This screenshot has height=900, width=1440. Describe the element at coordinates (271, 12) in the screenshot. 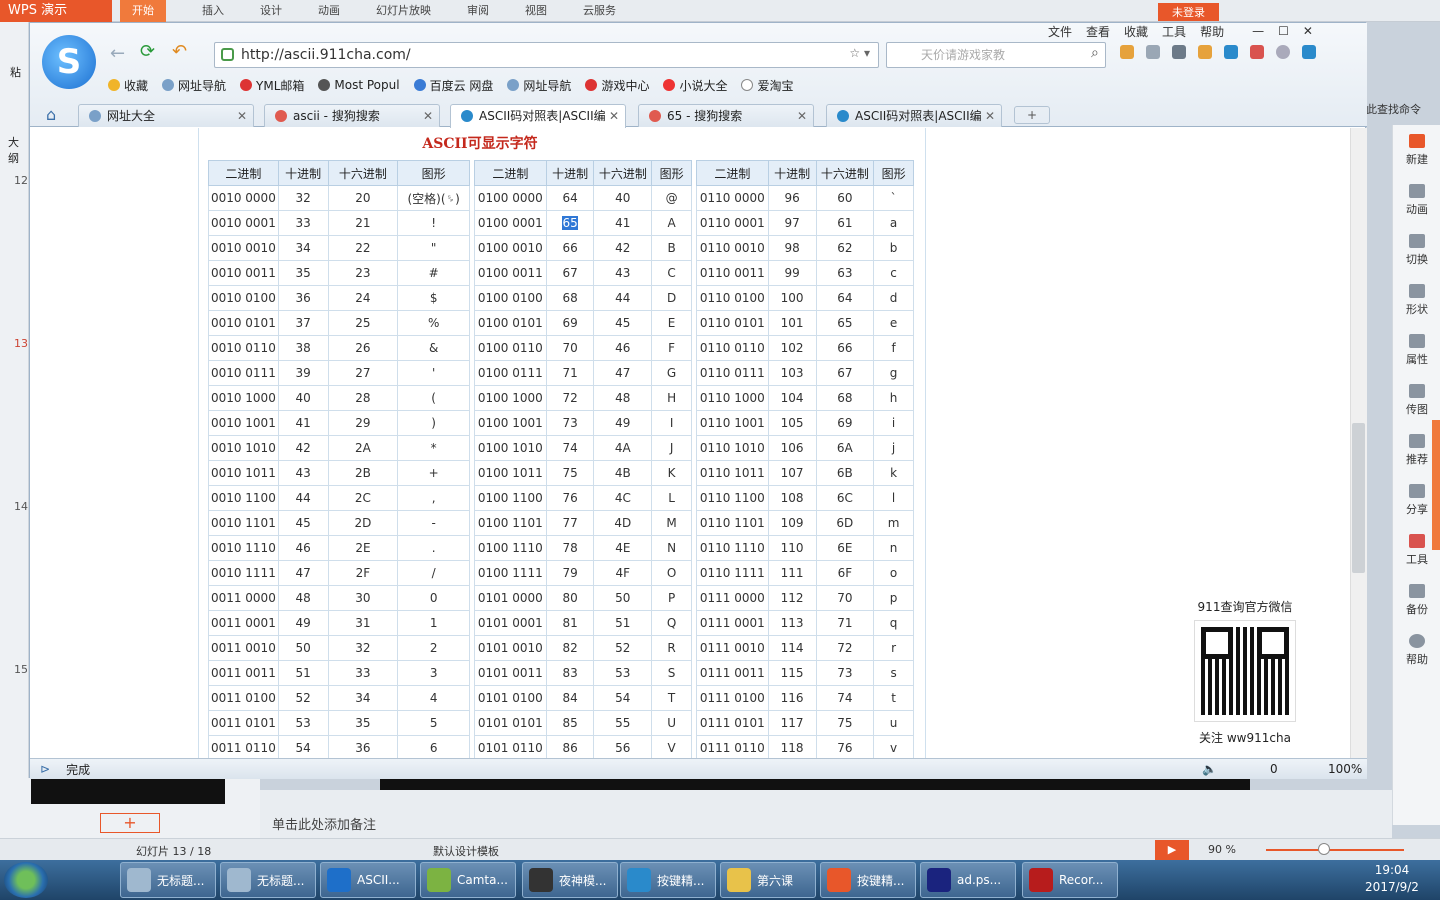

I see `ribbon-tab-design: 设计` at that location.